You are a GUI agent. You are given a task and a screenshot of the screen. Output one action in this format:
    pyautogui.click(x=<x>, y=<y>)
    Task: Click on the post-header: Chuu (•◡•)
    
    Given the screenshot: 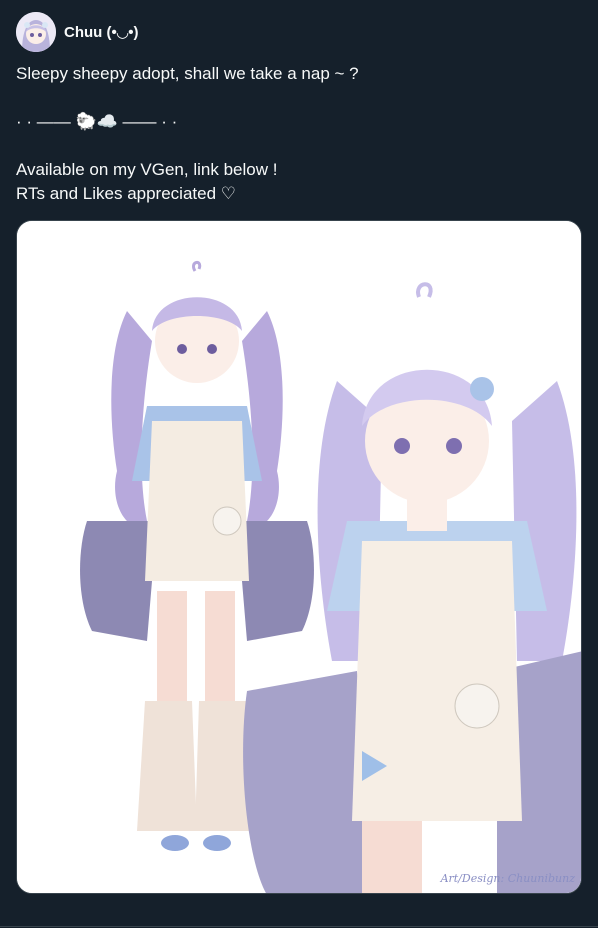 What is the action you would take?
    pyautogui.click(x=77, y=32)
    